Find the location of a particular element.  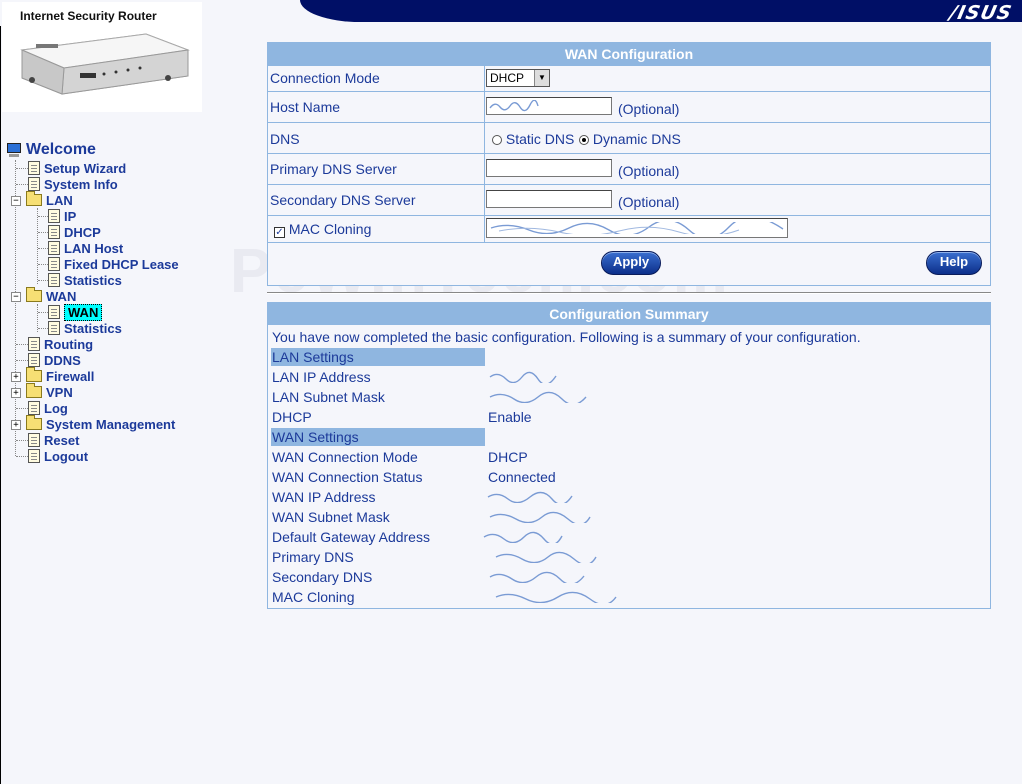

expand-system-management-toggle: + is located at coordinates (16, 425).